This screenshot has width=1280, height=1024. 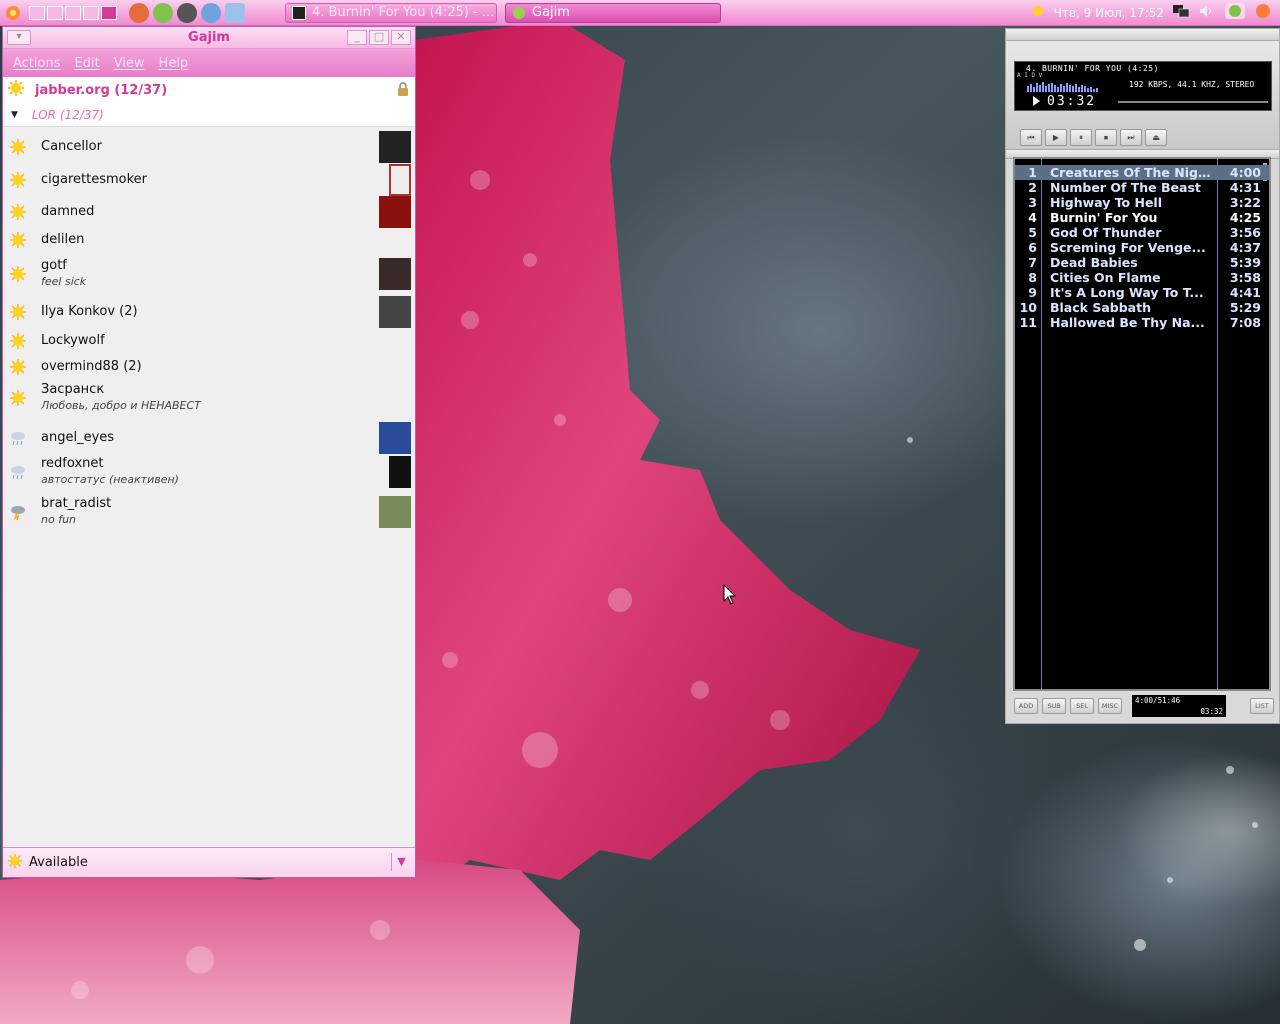 What do you see at coordinates (209, 239) in the screenshot?
I see `contact-row: delilen` at bounding box center [209, 239].